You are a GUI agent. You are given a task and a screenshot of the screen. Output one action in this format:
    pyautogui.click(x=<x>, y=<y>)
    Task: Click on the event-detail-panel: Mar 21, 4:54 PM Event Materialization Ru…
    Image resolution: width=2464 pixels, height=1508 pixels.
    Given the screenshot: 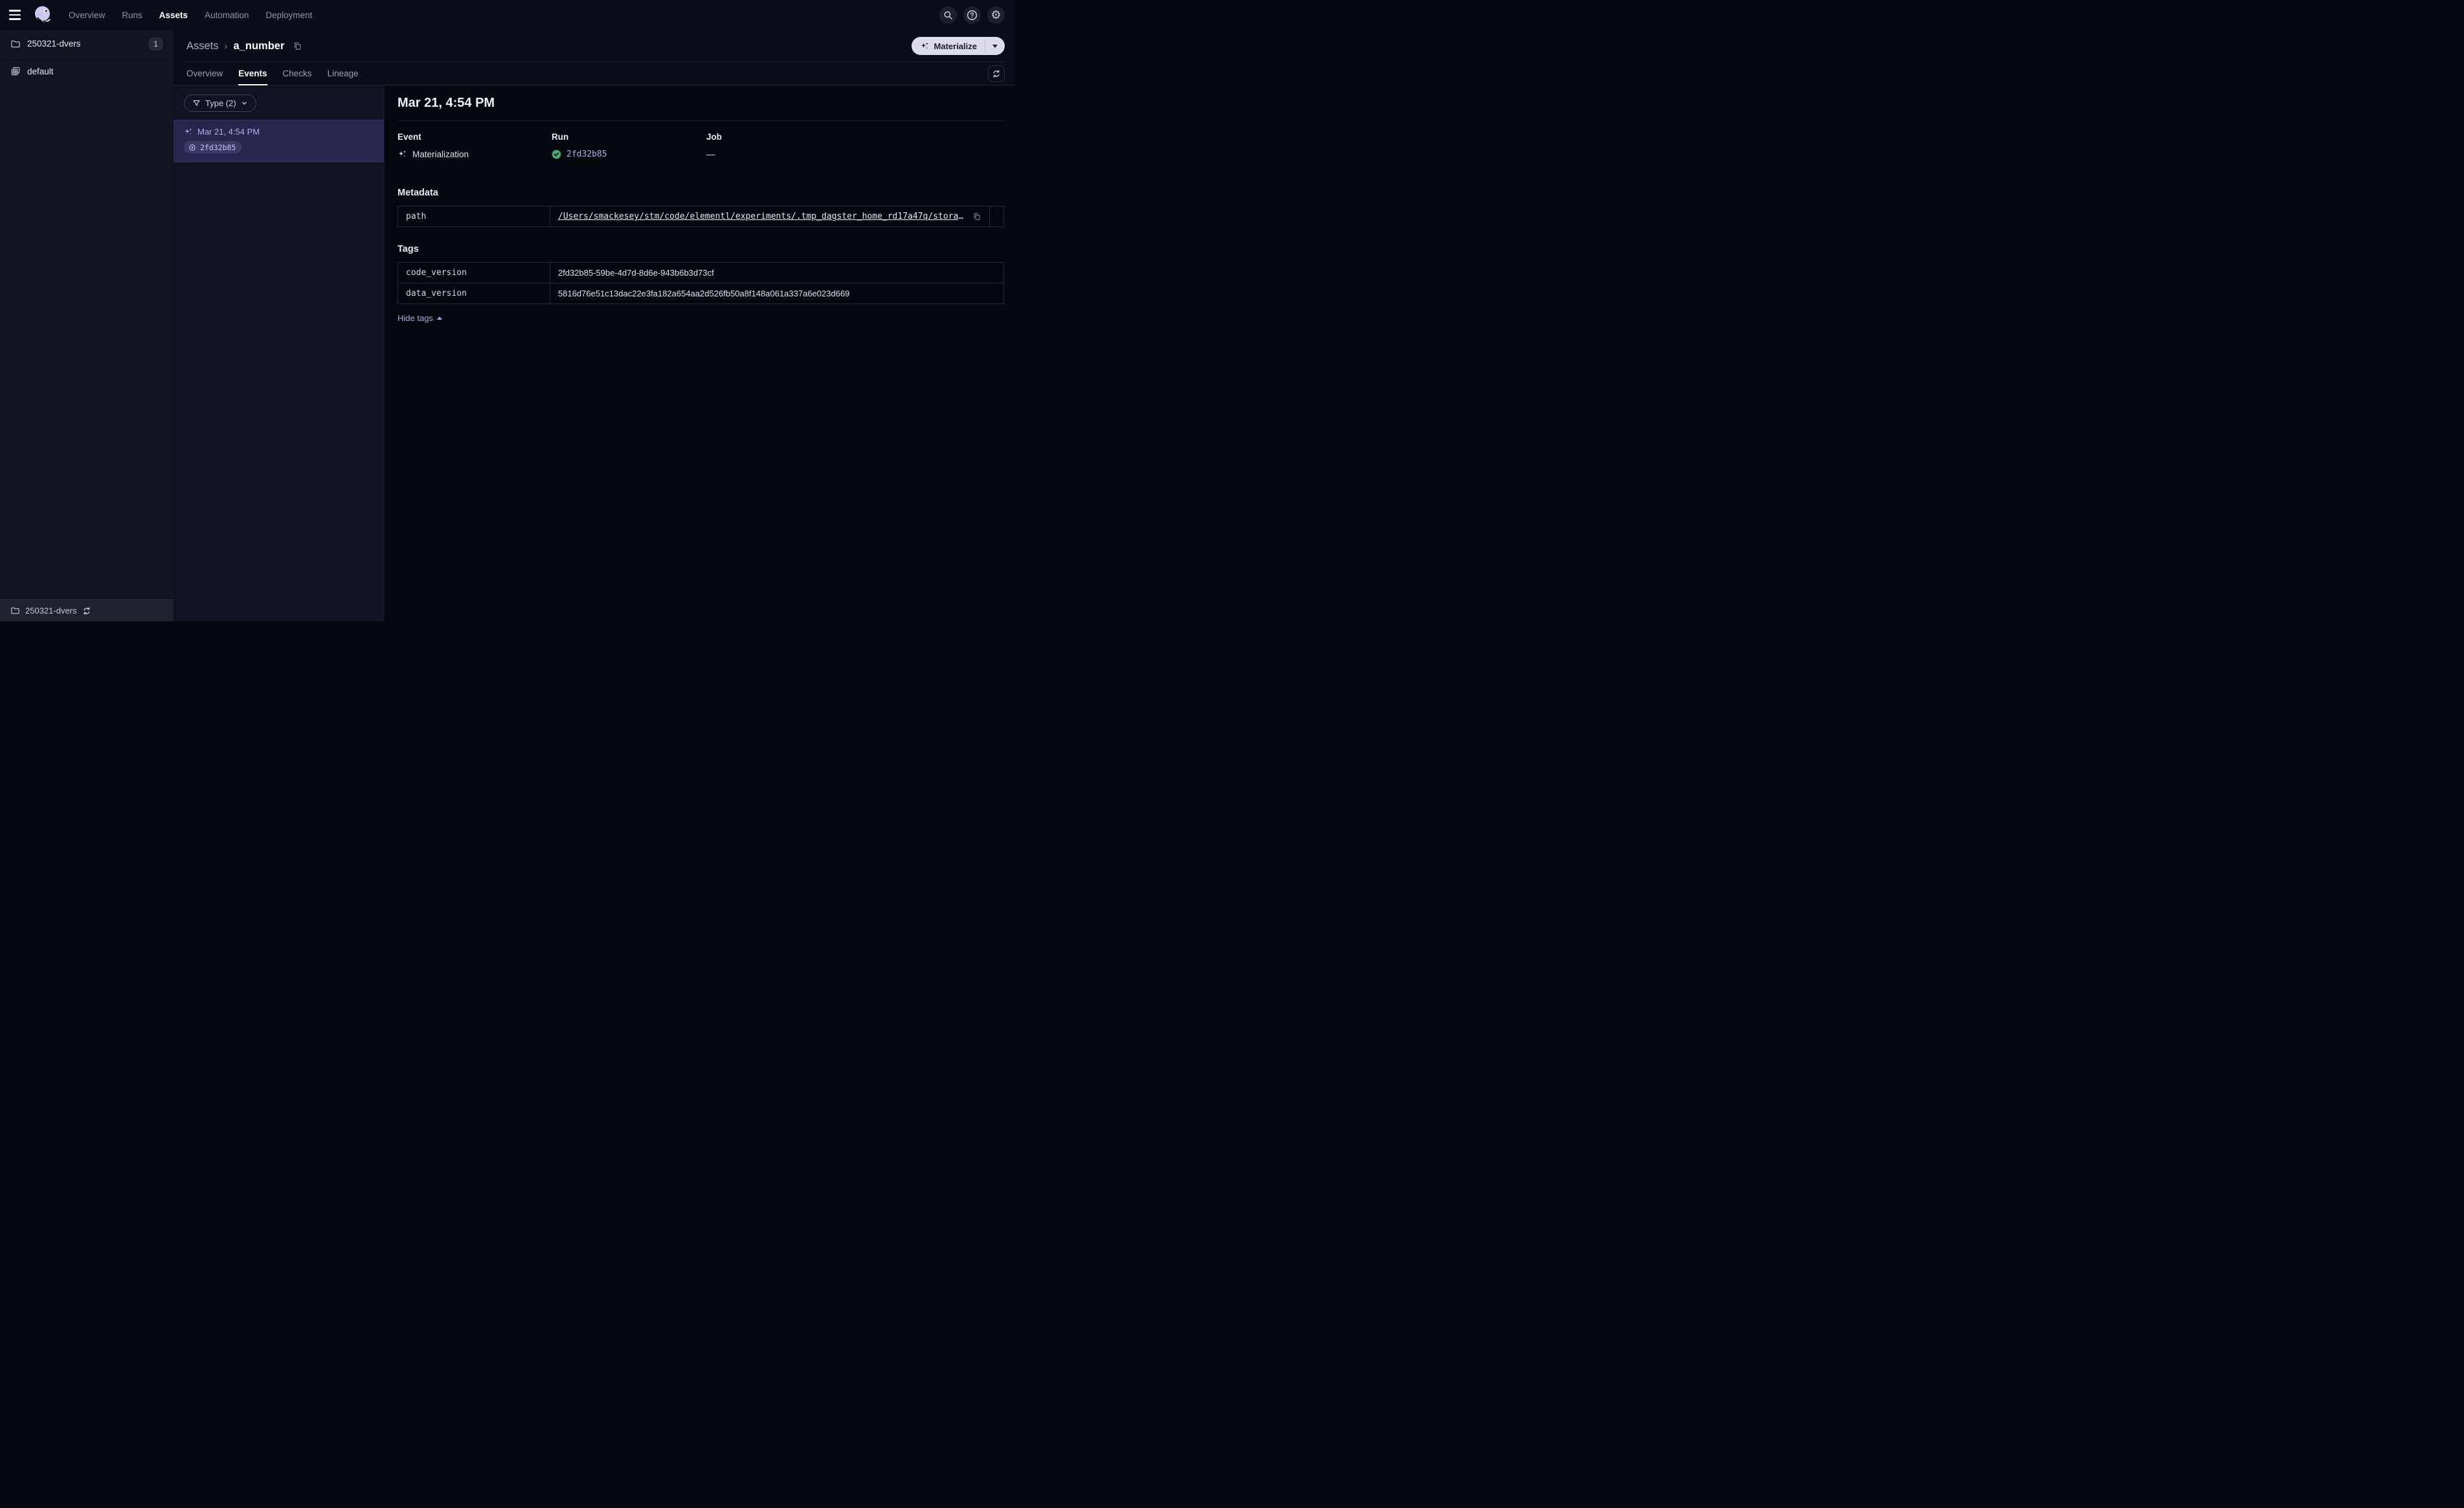 What is the action you would take?
    pyautogui.click(x=700, y=353)
    